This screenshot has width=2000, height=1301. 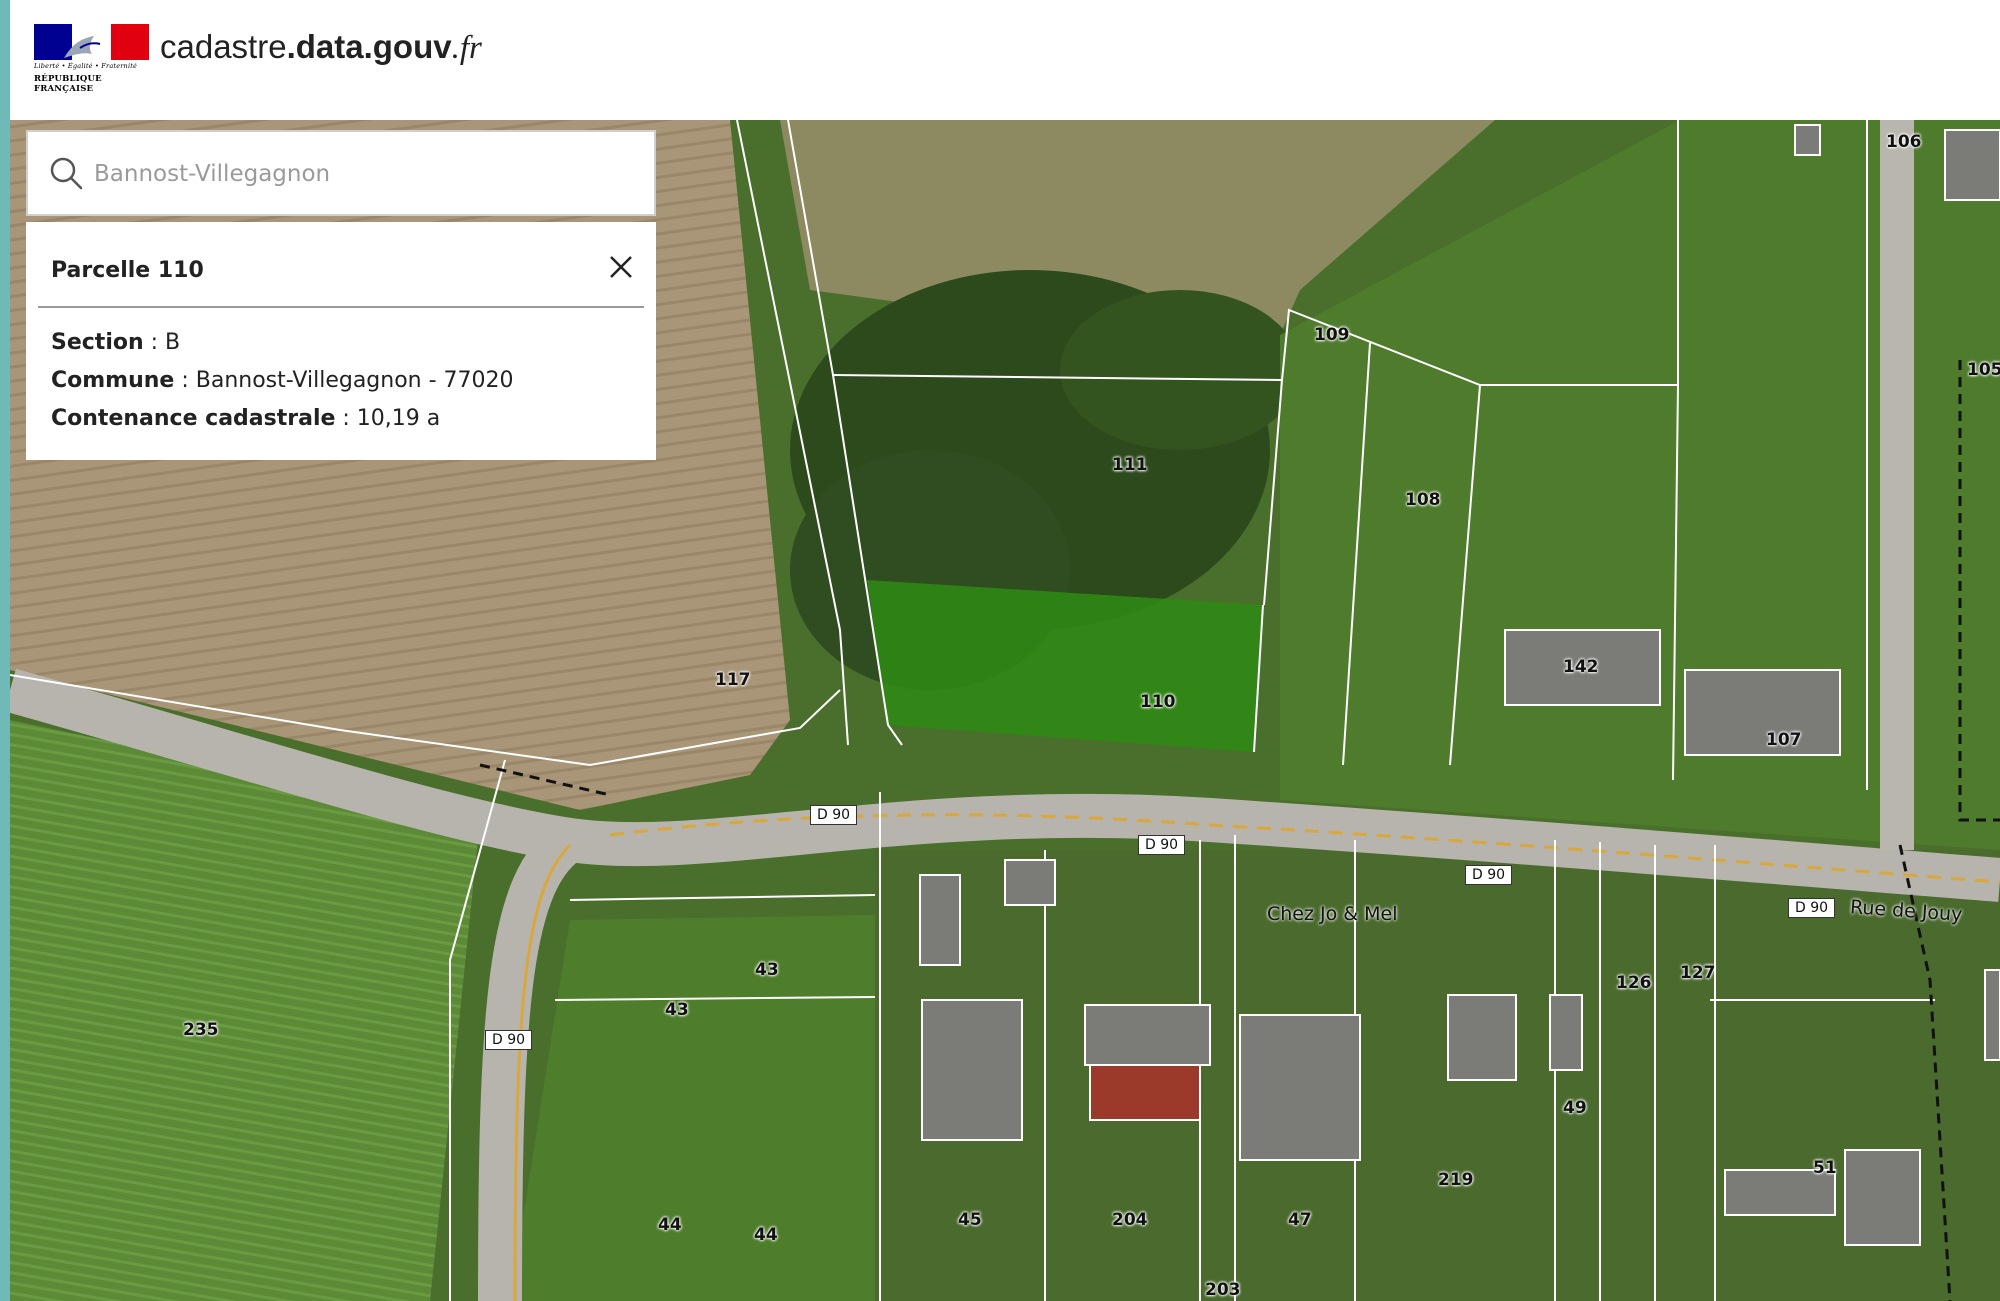 I want to click on parcel-title: Parcelle 110, so click(x=127, y=270).